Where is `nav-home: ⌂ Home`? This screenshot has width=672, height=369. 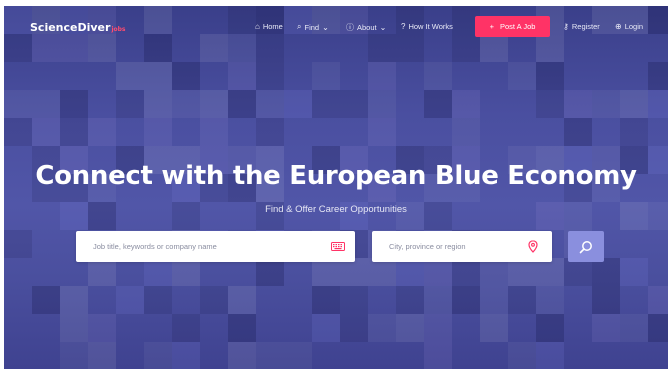 nav-home: ⌂ Home is located at coordinates (269, 26).